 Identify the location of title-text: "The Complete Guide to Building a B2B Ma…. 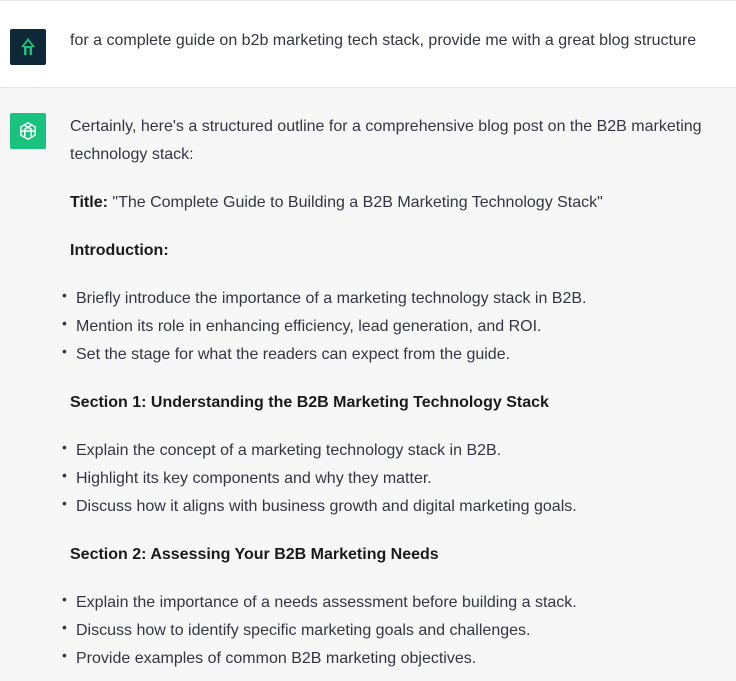
(355, 202).